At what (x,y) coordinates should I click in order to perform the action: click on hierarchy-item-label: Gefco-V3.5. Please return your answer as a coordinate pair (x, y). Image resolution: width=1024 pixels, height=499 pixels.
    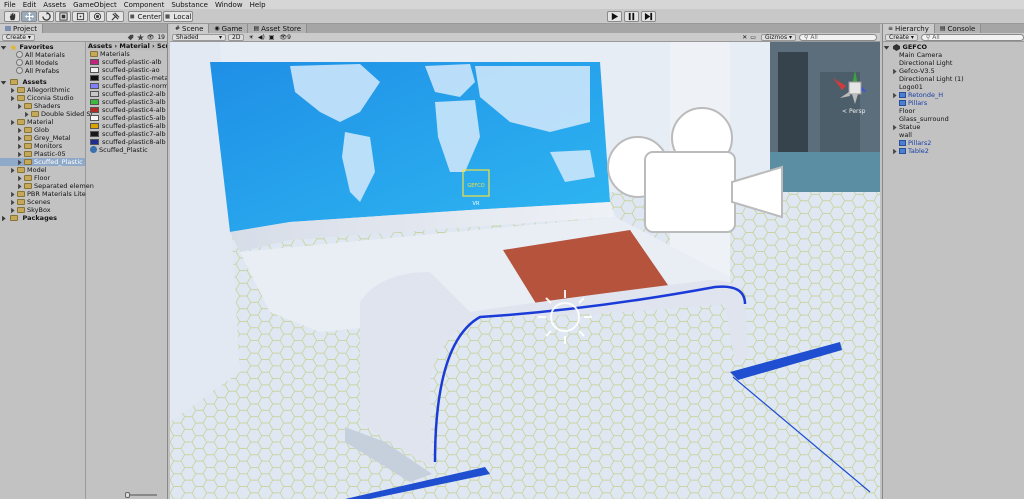
    Looking at the image, I should click on (917, 71).